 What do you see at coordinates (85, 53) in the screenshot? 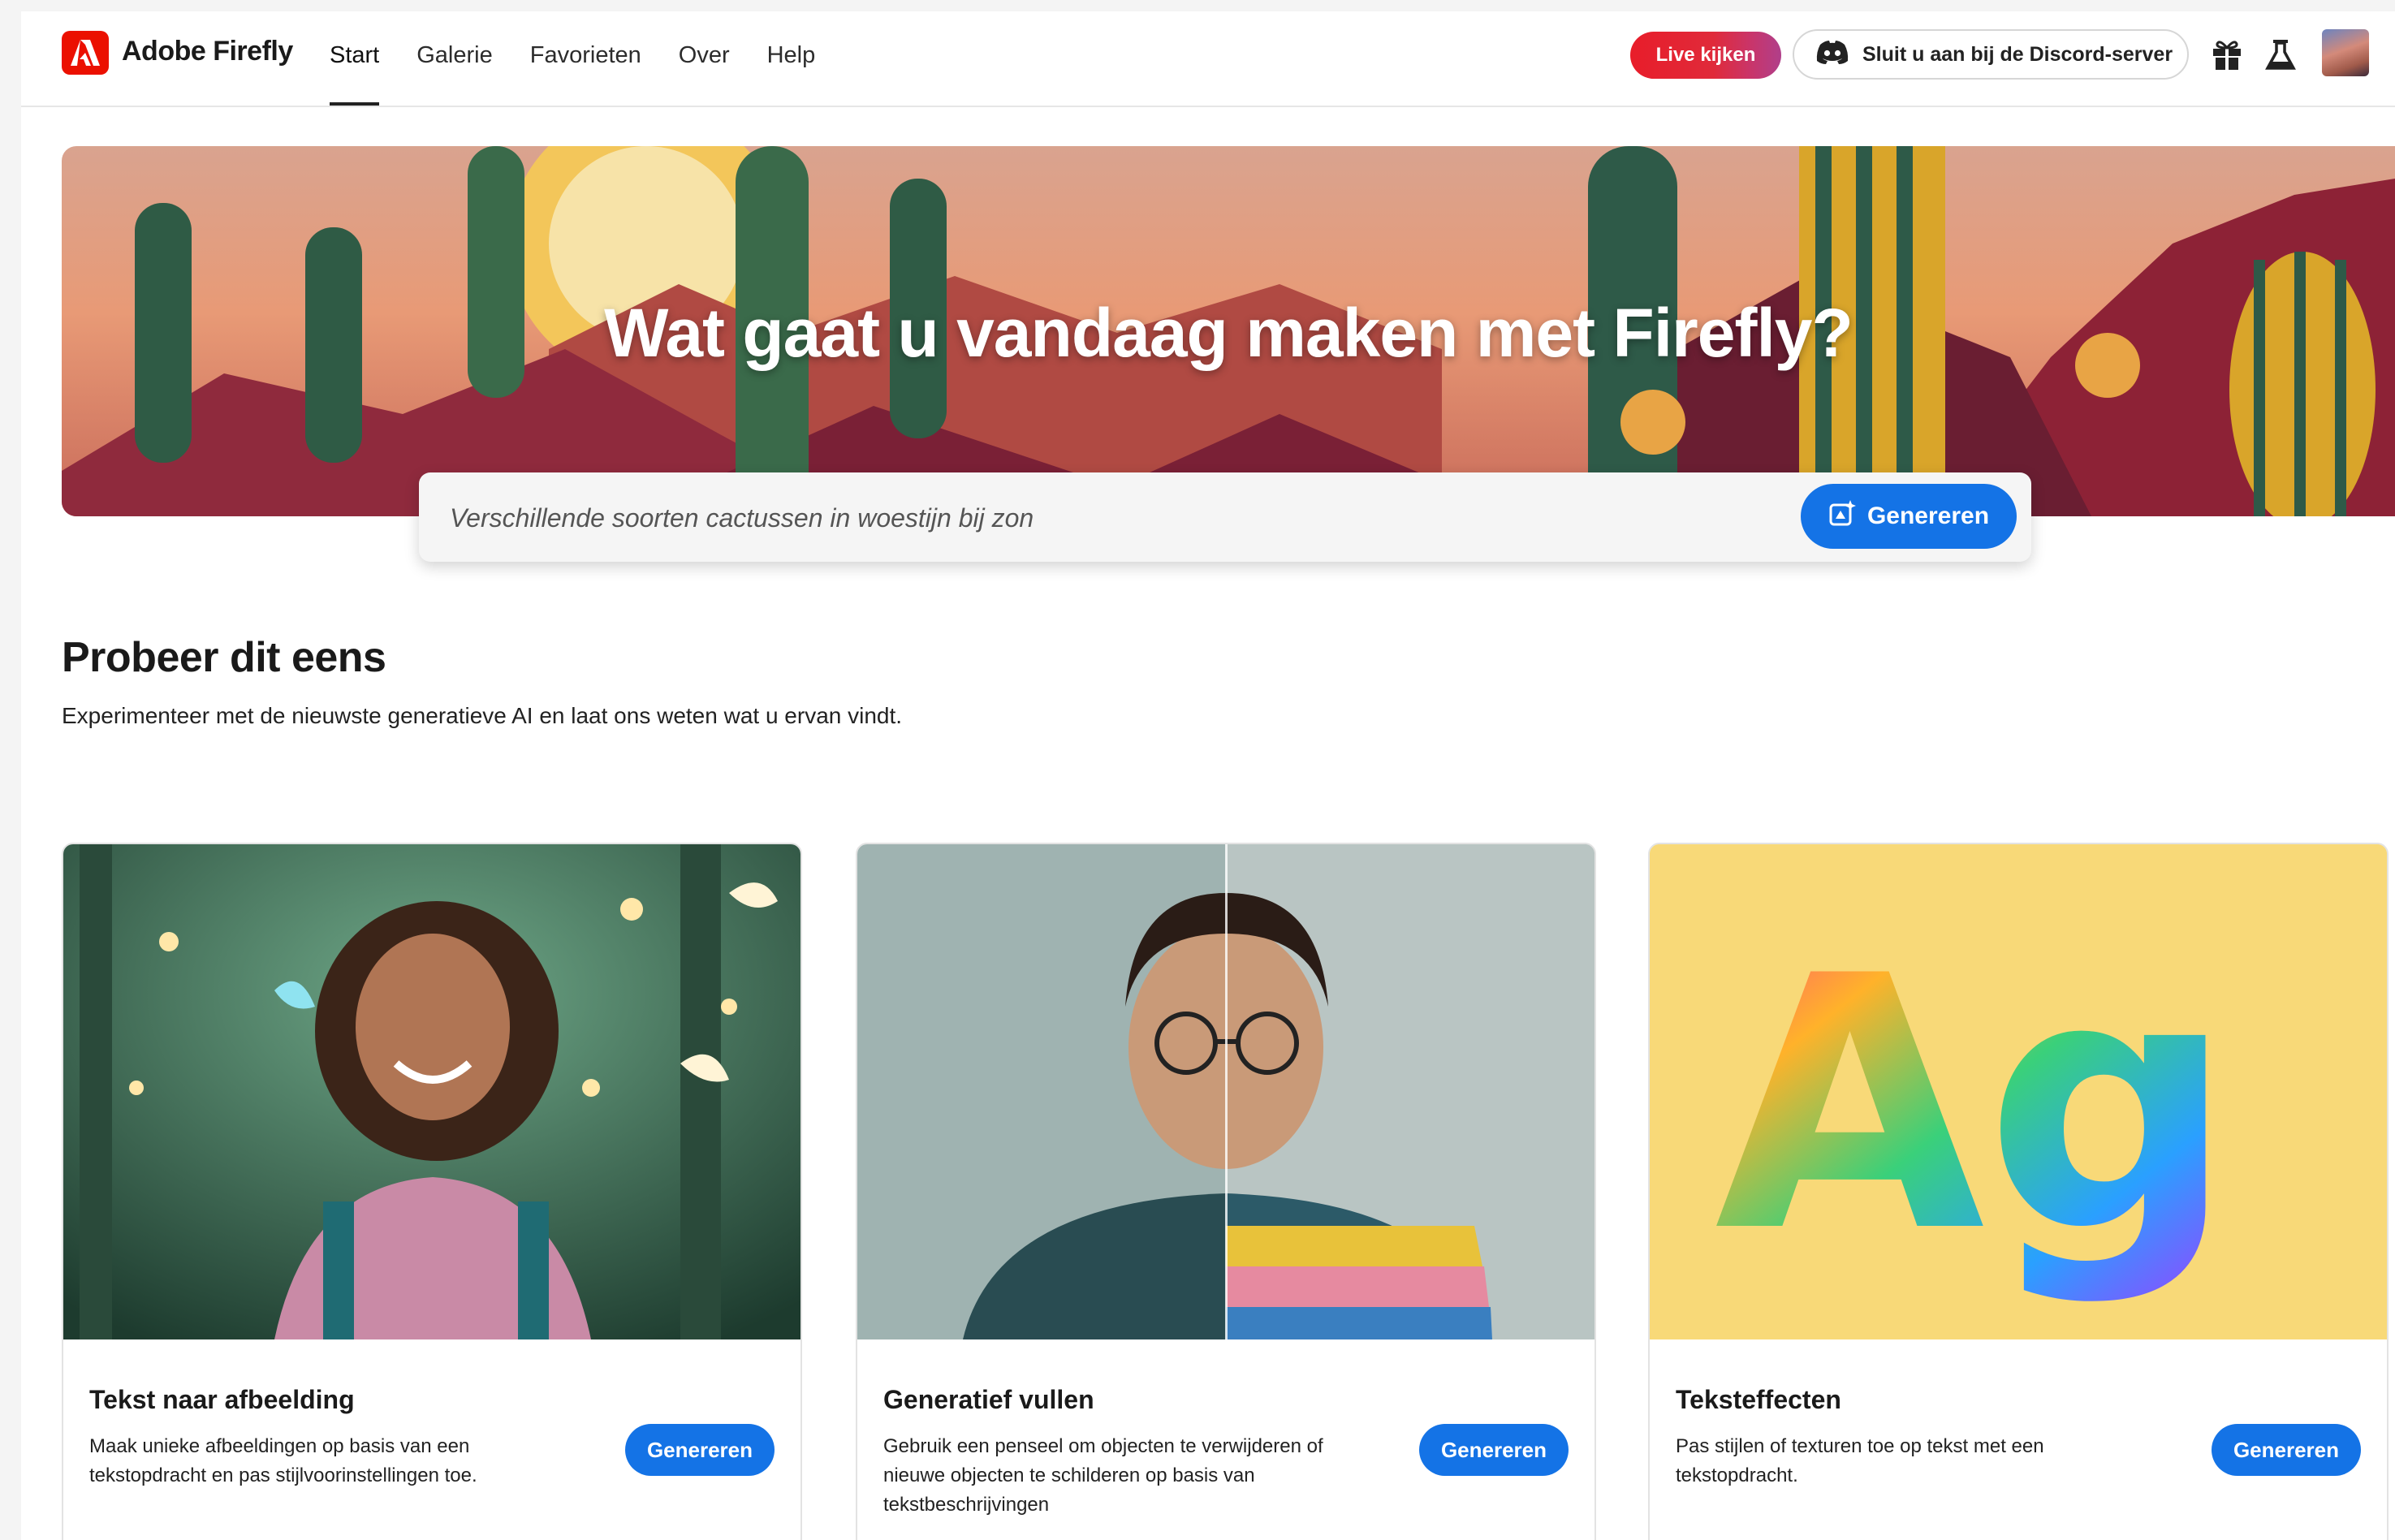
I see `adobe-logo-icon` at bounding box center [85, 53].